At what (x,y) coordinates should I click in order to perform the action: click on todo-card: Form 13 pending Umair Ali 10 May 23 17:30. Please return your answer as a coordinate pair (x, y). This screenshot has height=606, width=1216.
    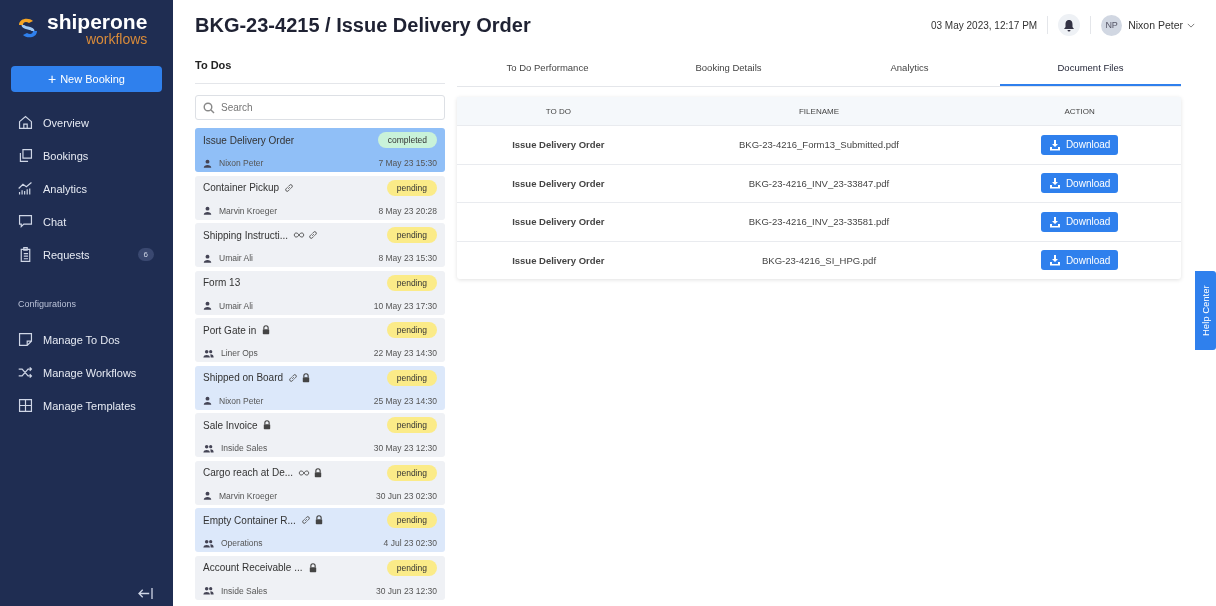
    Looking at the image, I should click on (320, 292).